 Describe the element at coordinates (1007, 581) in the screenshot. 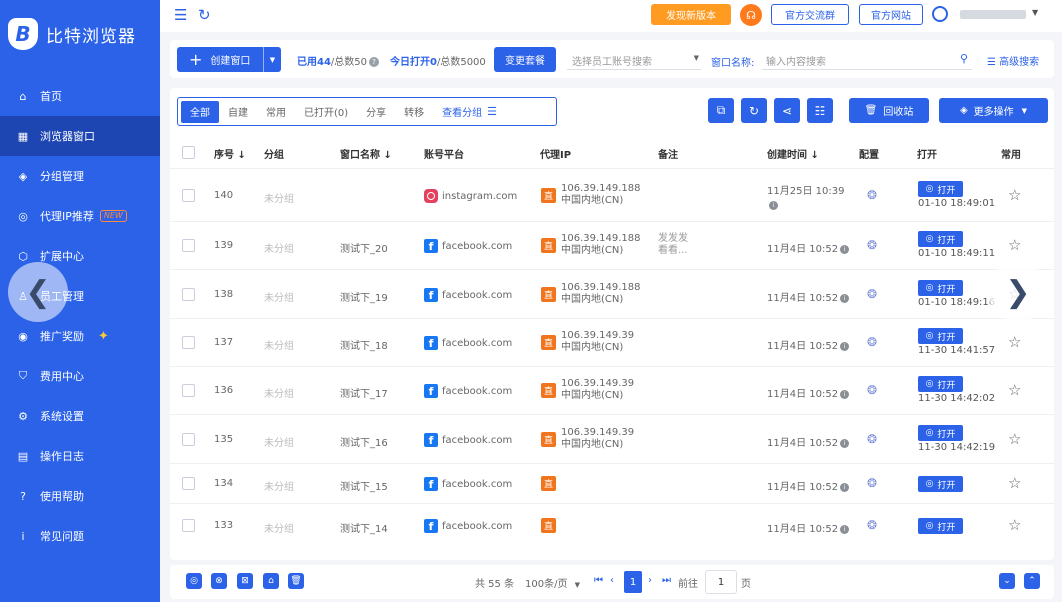

I see `chevron-down-icon: ⌄` at that location.